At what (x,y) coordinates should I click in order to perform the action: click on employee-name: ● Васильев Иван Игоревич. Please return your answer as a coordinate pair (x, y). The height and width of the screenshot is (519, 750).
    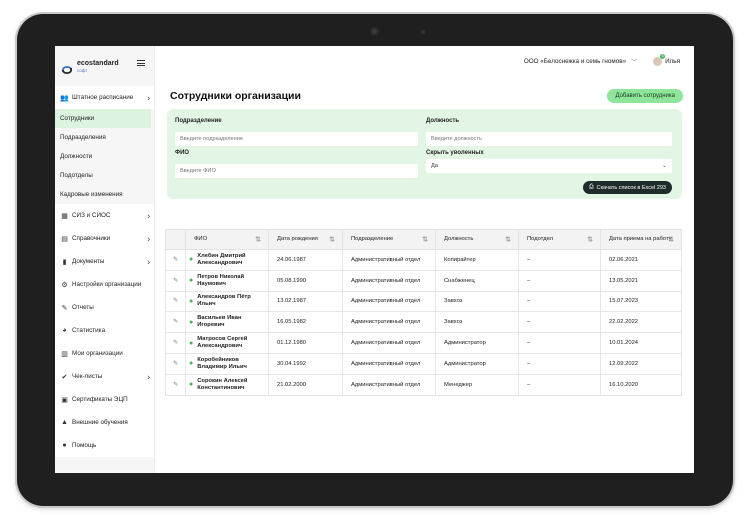
    Looking at the image, I should click on (227, 322).